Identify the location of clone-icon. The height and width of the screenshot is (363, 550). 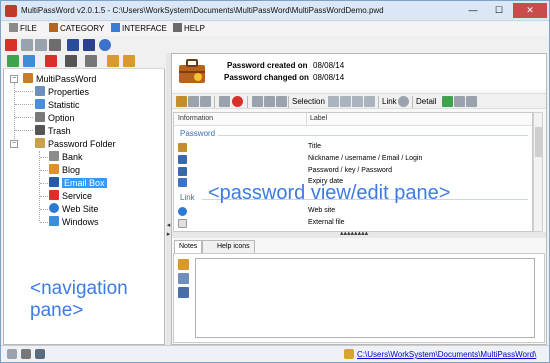
(257, 101).